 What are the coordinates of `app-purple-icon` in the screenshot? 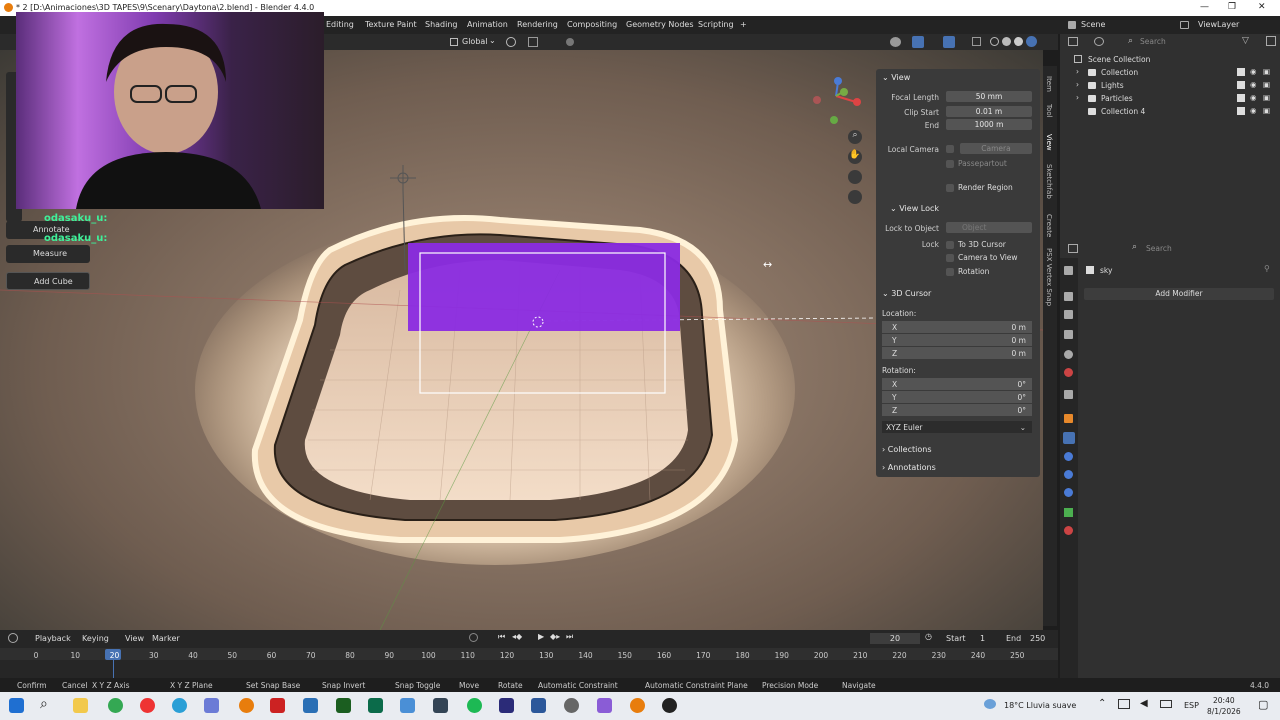 It's located at (604, 705).